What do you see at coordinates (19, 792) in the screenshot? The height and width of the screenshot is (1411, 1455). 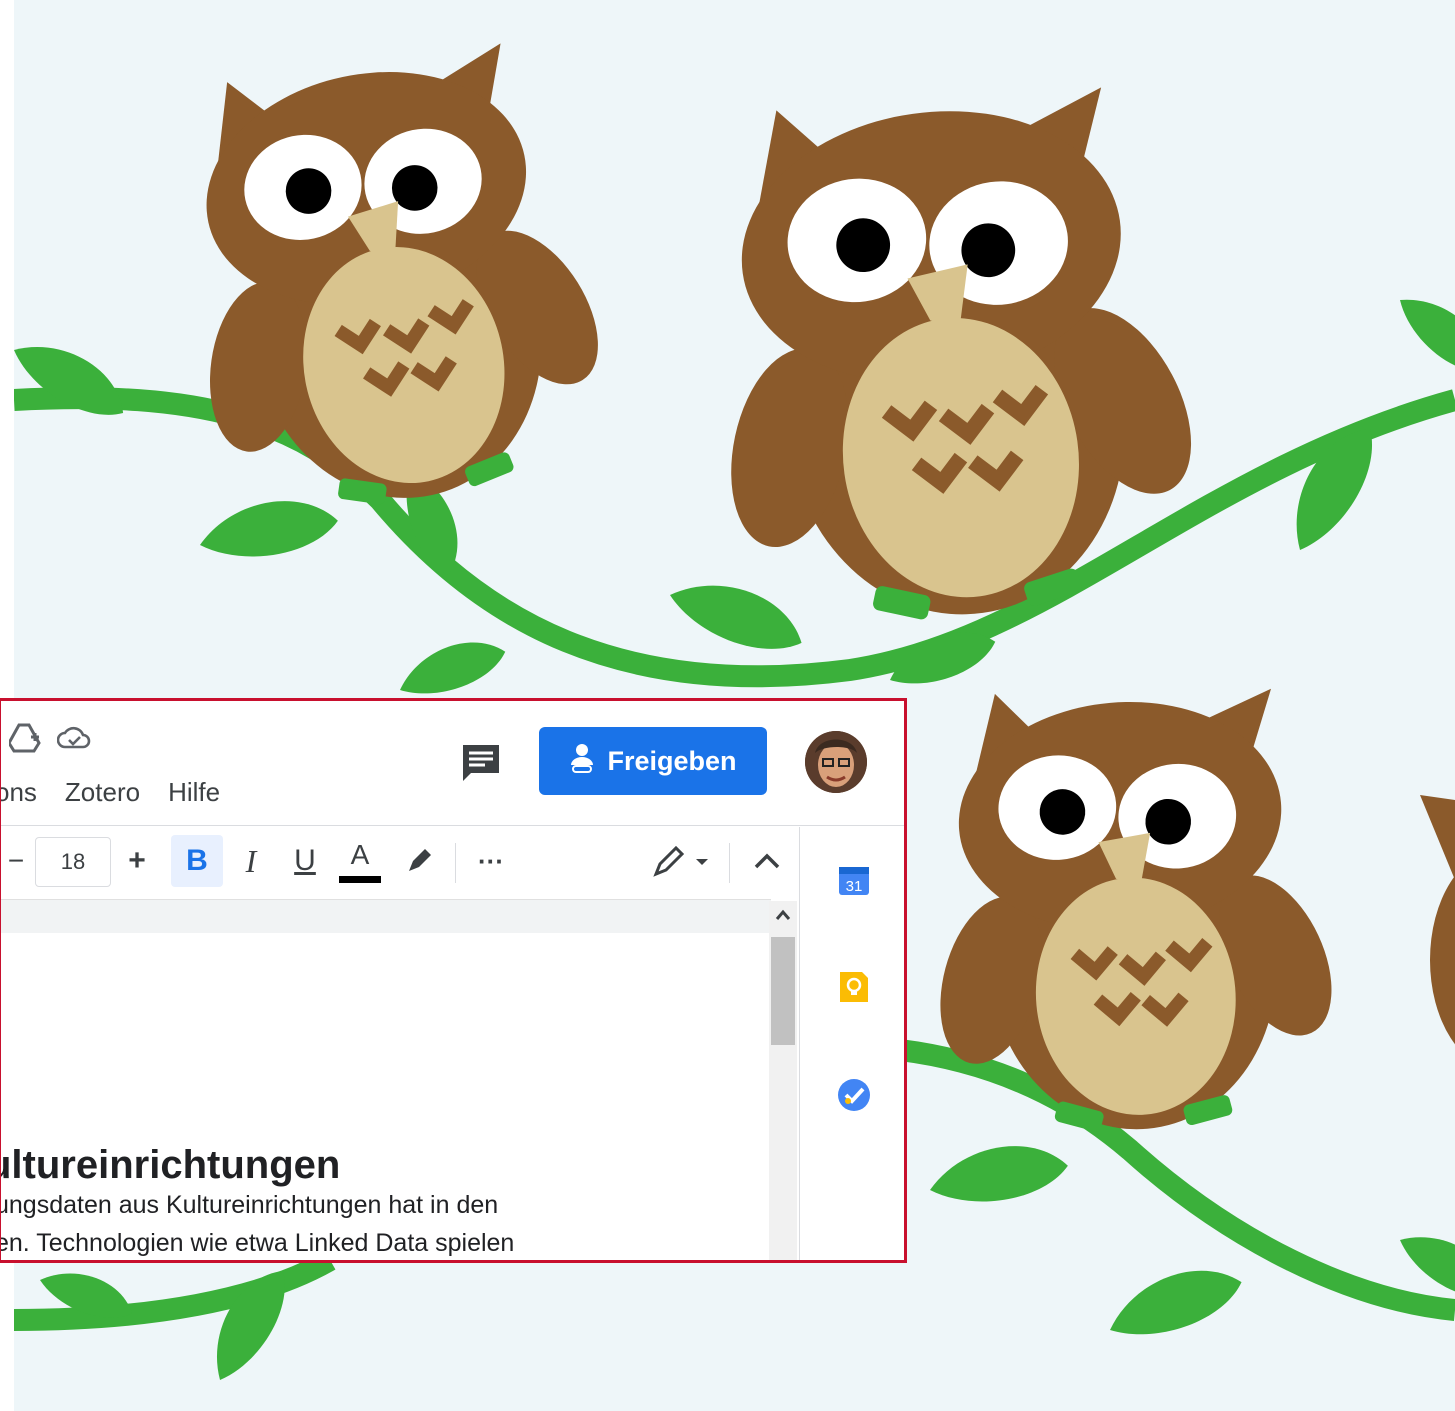 I see `menu-item-addons: ons` at bounding box center [19, 792].